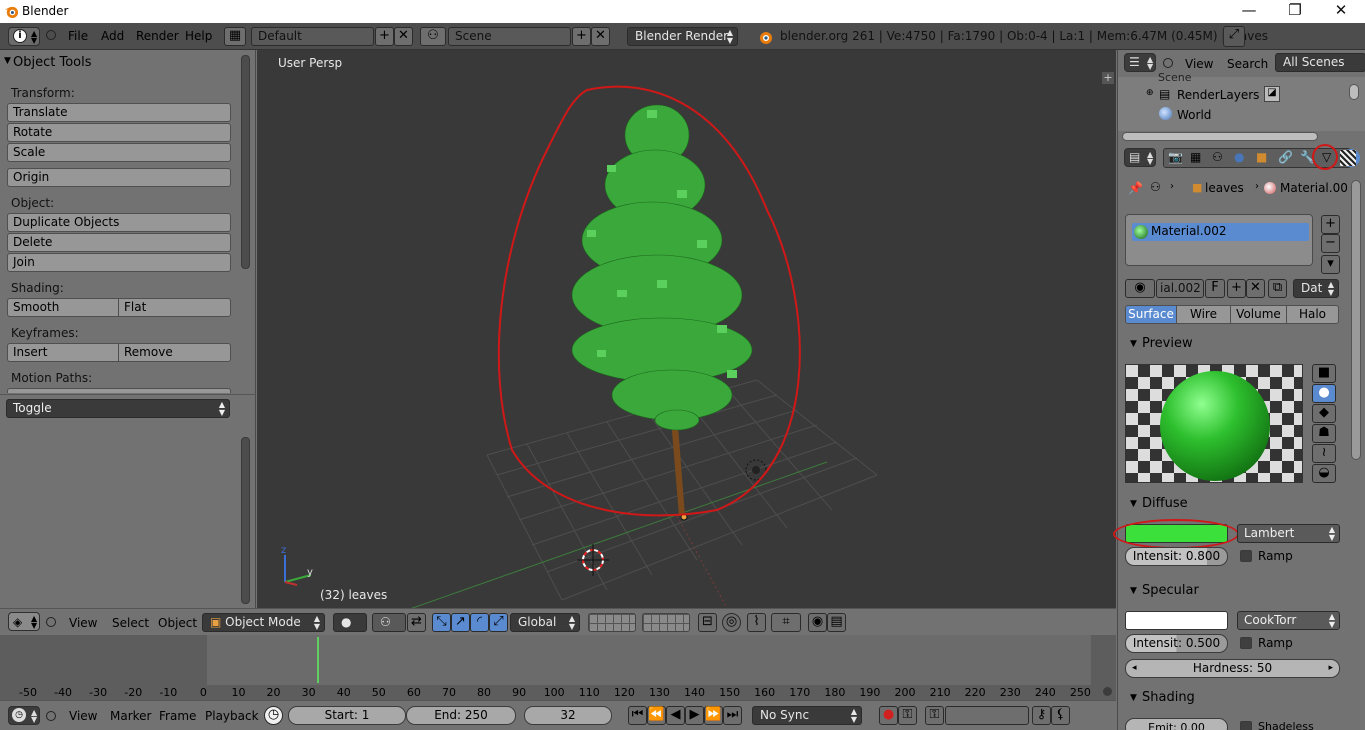 The width and height of the screenshot is (1365, 730). I want to click on render-layers-tab-icon: ▦, so click(1195, 157).